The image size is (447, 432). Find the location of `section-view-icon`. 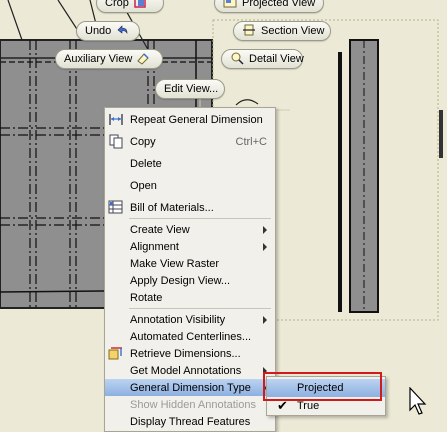

section-view-icon is located at coordinates (249, 31).